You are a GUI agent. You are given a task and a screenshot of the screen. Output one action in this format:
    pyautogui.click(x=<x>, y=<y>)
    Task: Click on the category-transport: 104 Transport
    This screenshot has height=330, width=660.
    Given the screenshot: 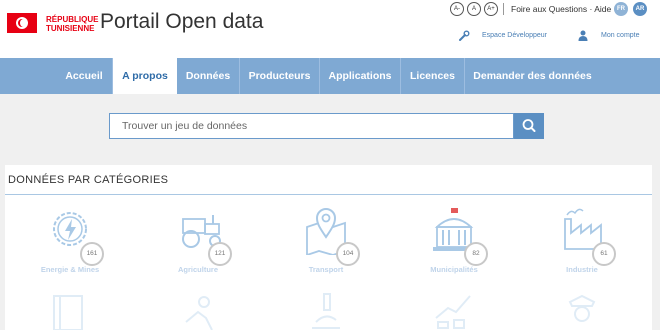 What is the action you would take?
    pyautogui.click(x=326, y=245)
    